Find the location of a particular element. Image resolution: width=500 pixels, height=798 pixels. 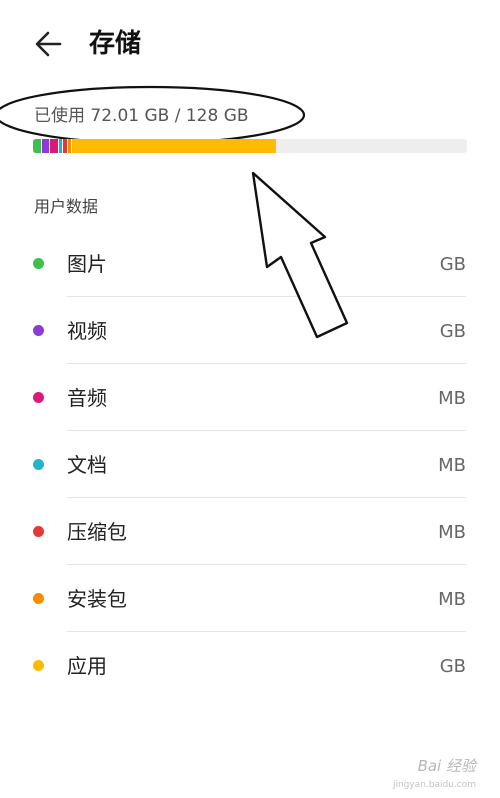

list-item-audio: 音频 MB is located at coordinates (250, 397).